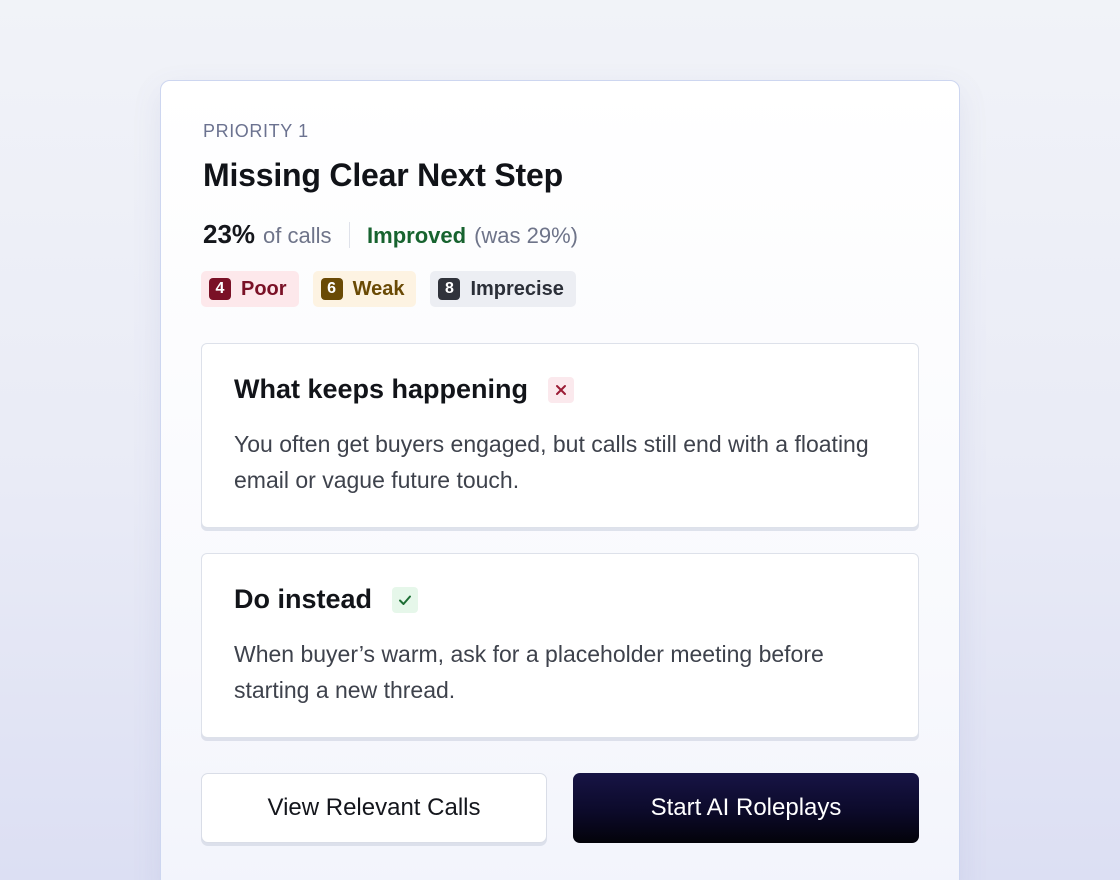 The image size is (1120, 880). What do you see at coordinates (374, 808) in the screenshot?
I see `view-relevant-calls-button: View Relevant Calls` at bounding box center [374, 808].